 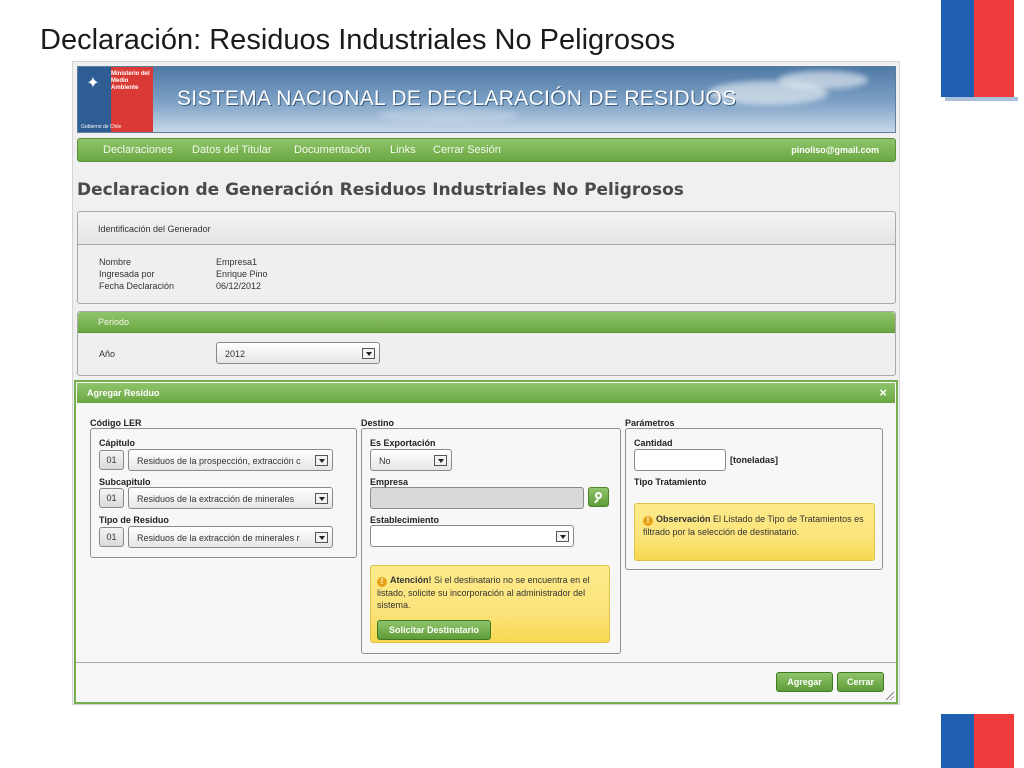 What do you see at coordinates (835, 150) in the screenshot?
I see `user-email: pinoliso@gmail.com` at bounding box center [835, 150].